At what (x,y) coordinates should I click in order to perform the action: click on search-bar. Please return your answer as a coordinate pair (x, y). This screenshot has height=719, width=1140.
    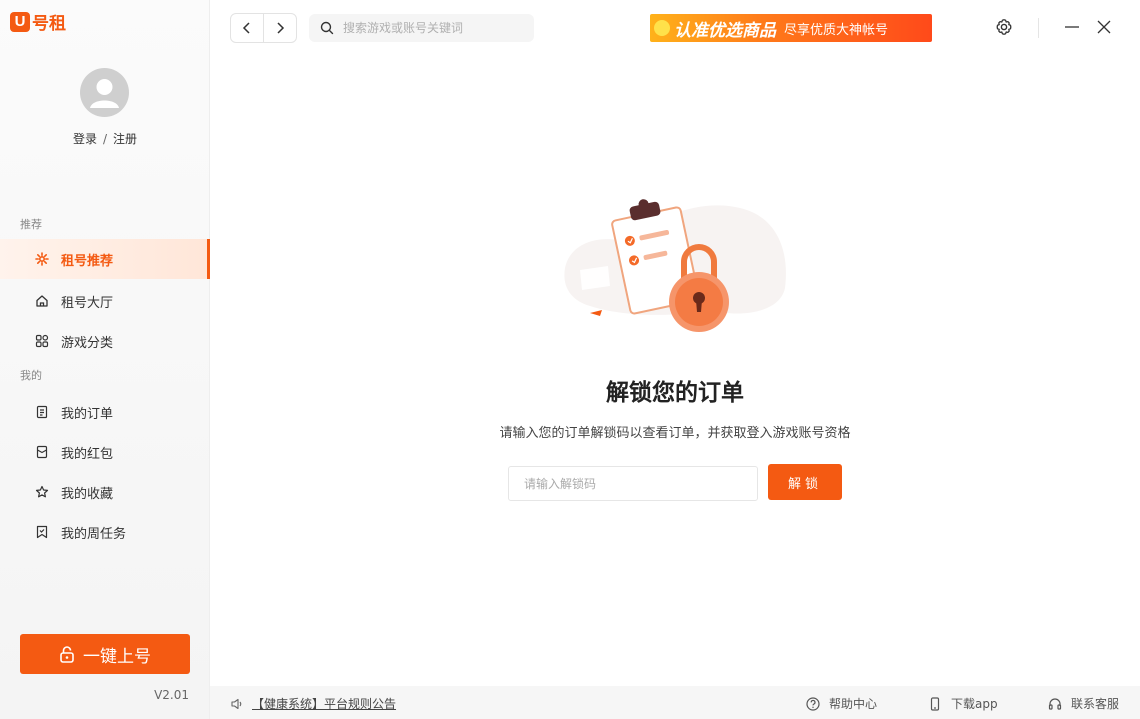
    Looking at the image, I should click on (421, 28).